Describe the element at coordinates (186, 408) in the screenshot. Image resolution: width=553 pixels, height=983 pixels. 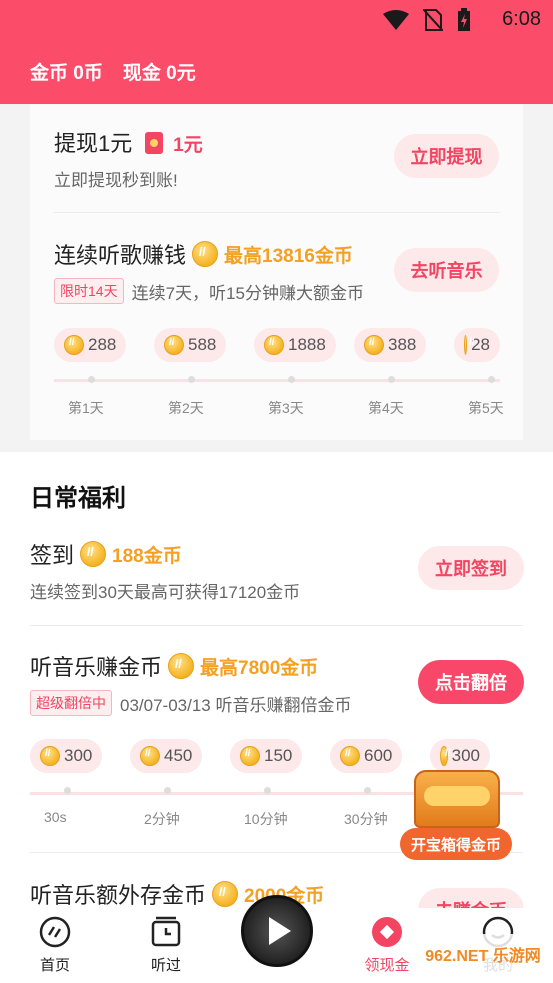
I see `progress-label: 第2天` at that location.